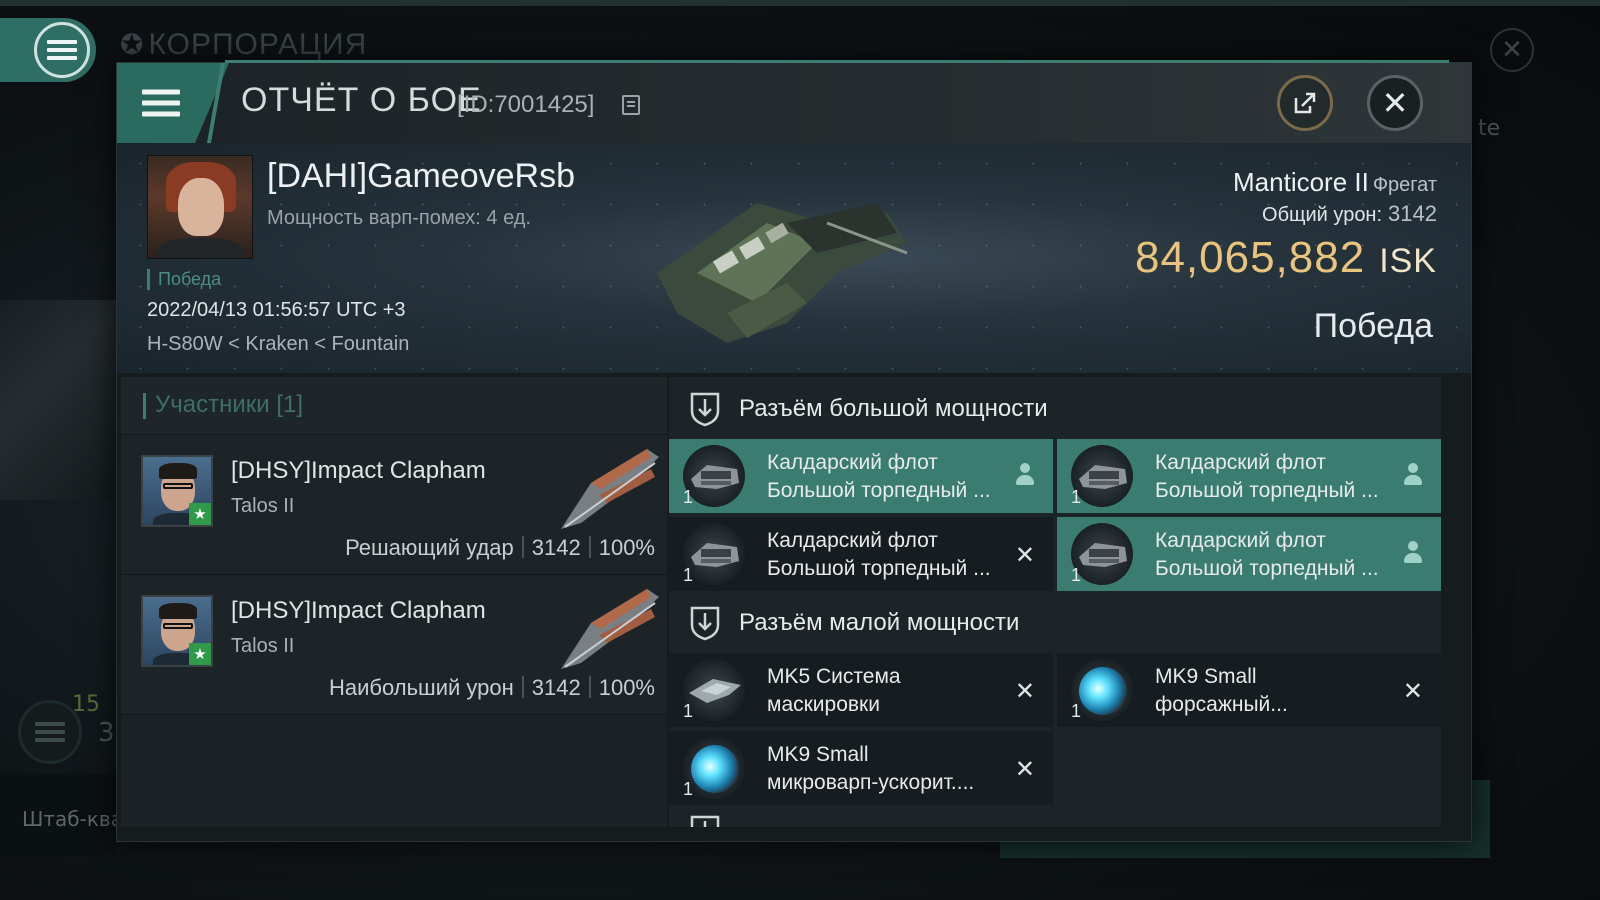  Describe the element at coordinates (1408, 261) in the screenshot. I see `isk-unit: ISK` at that location.